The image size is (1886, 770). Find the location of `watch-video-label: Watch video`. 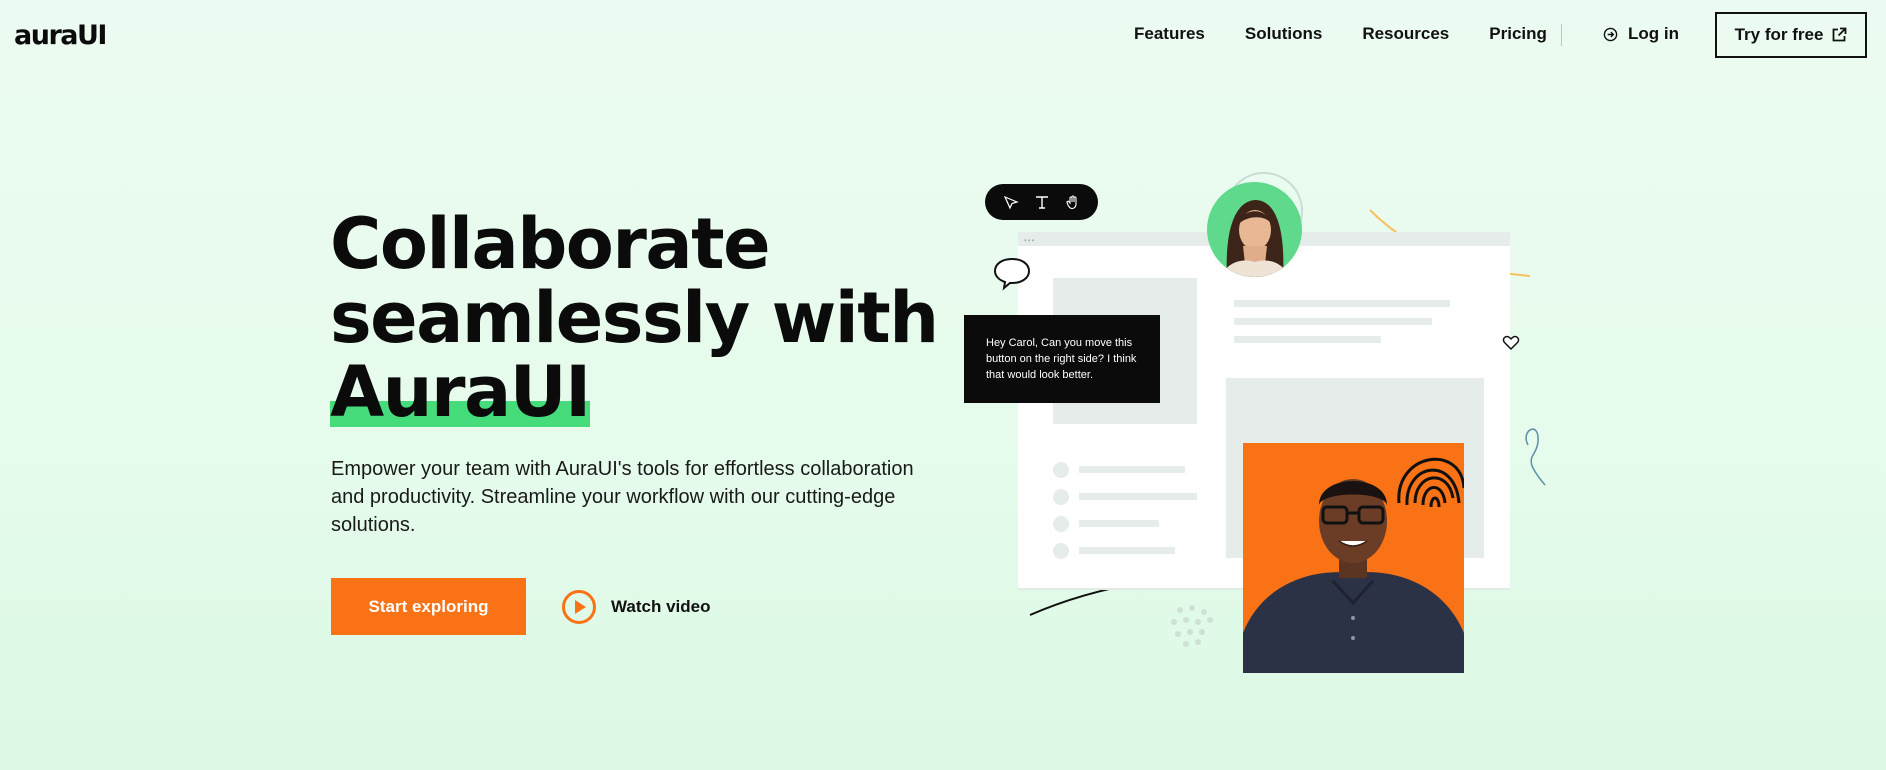

watch-video-label: Watch video is located at coordinates (661, 606).